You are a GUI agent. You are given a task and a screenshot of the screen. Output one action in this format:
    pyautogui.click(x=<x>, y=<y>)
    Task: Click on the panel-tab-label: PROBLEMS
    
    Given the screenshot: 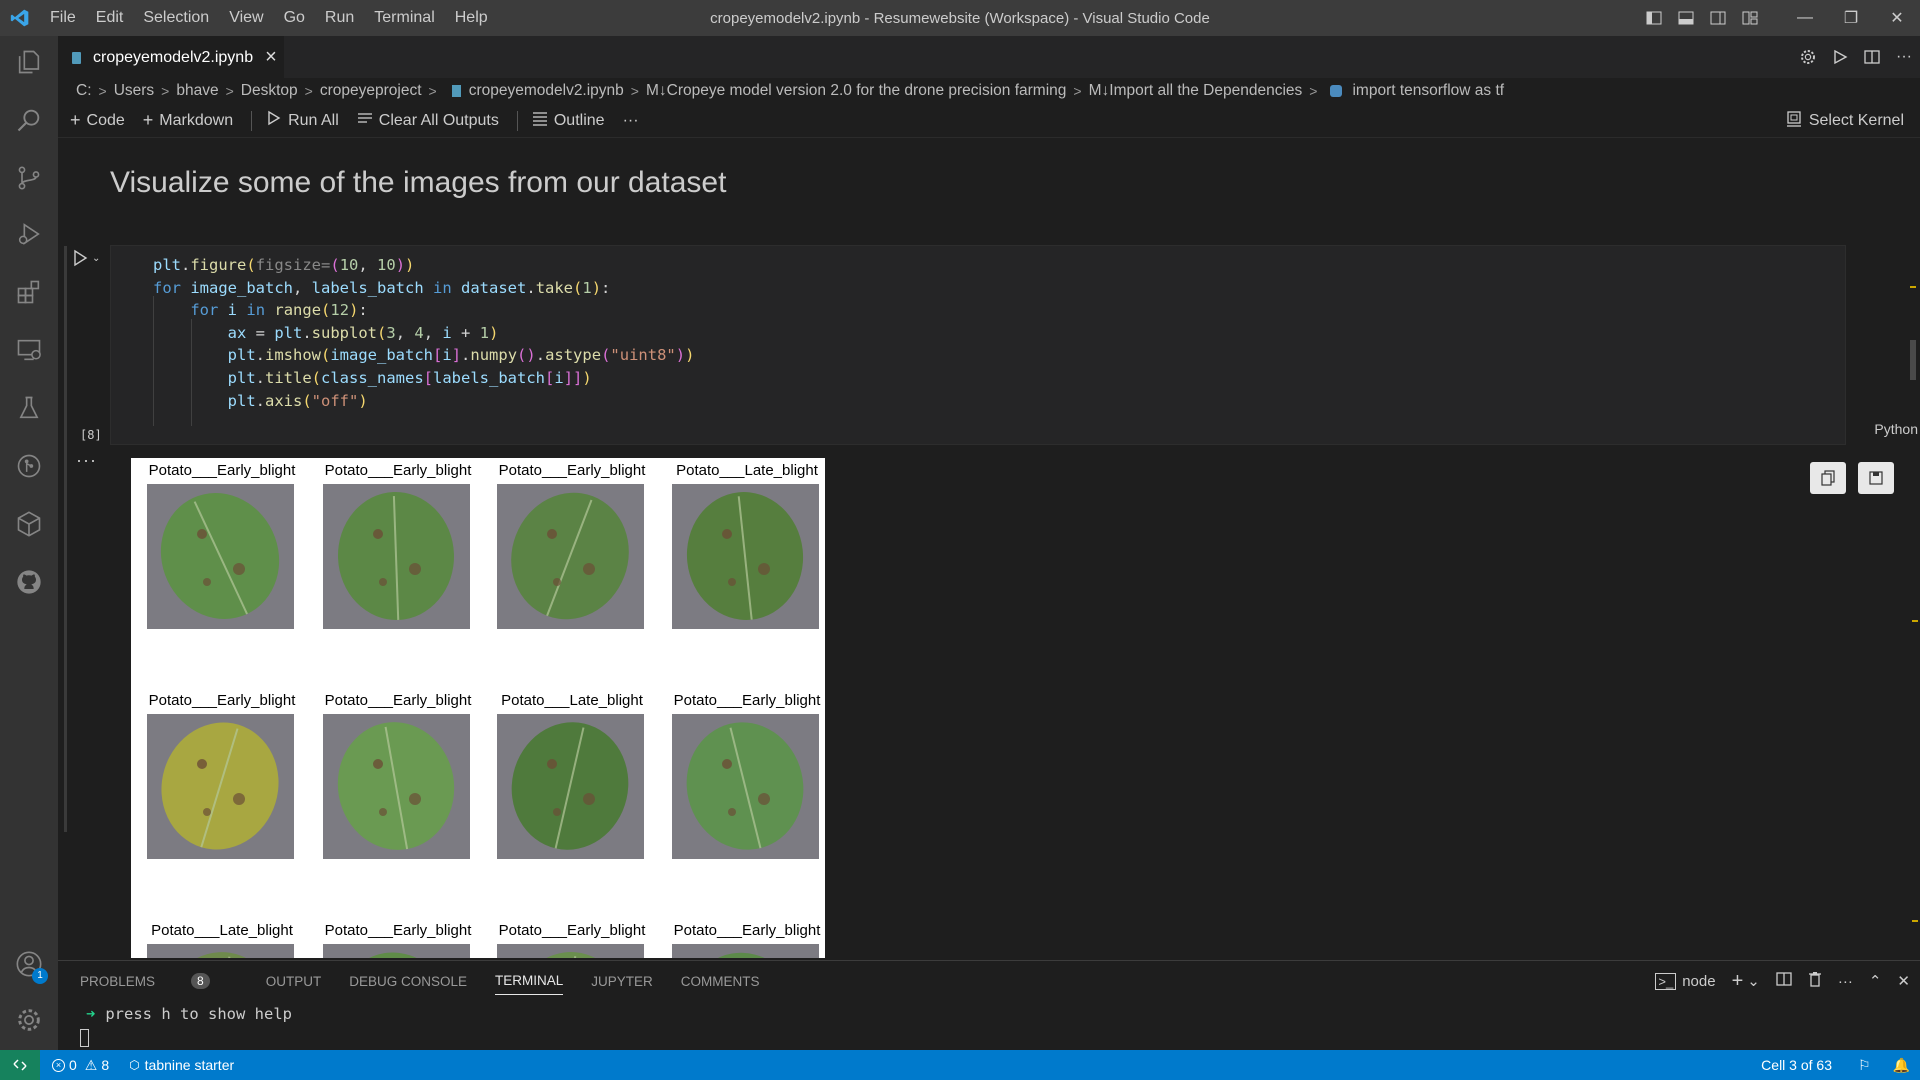 What is the action you would take?
    pyautogui.click(x=118, y=981)
    